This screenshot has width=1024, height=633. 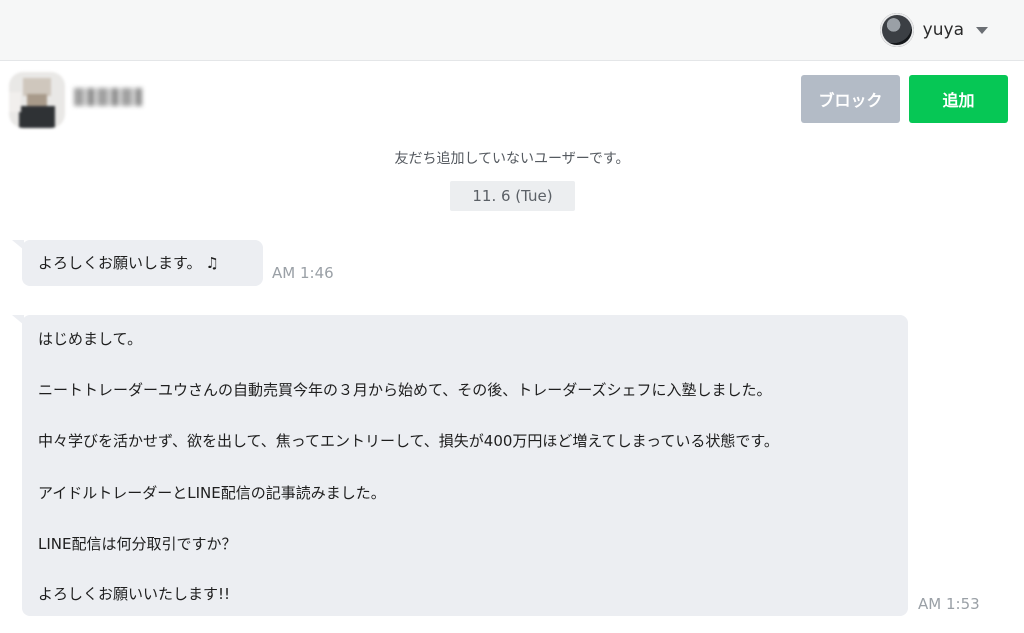 What do you see at coordinates (512, 30) in the screenshot?
I see `top-bar: yuya` at bounding box center [512, 30].